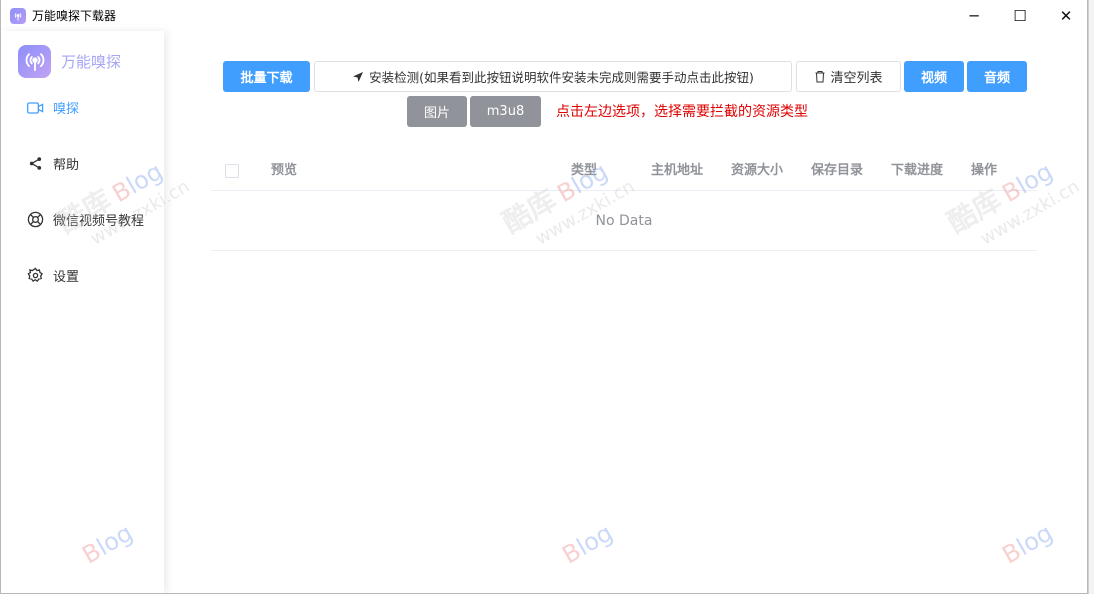 This screenshot has height=594, width=1094. I want to click on column-header-save-dir: 保存目录, so click(837, 171).